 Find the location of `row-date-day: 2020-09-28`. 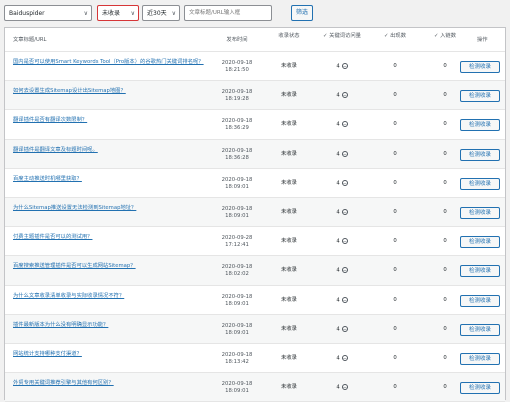

row-date-day: 2020-09-28 is located at coordinates (237, 238).